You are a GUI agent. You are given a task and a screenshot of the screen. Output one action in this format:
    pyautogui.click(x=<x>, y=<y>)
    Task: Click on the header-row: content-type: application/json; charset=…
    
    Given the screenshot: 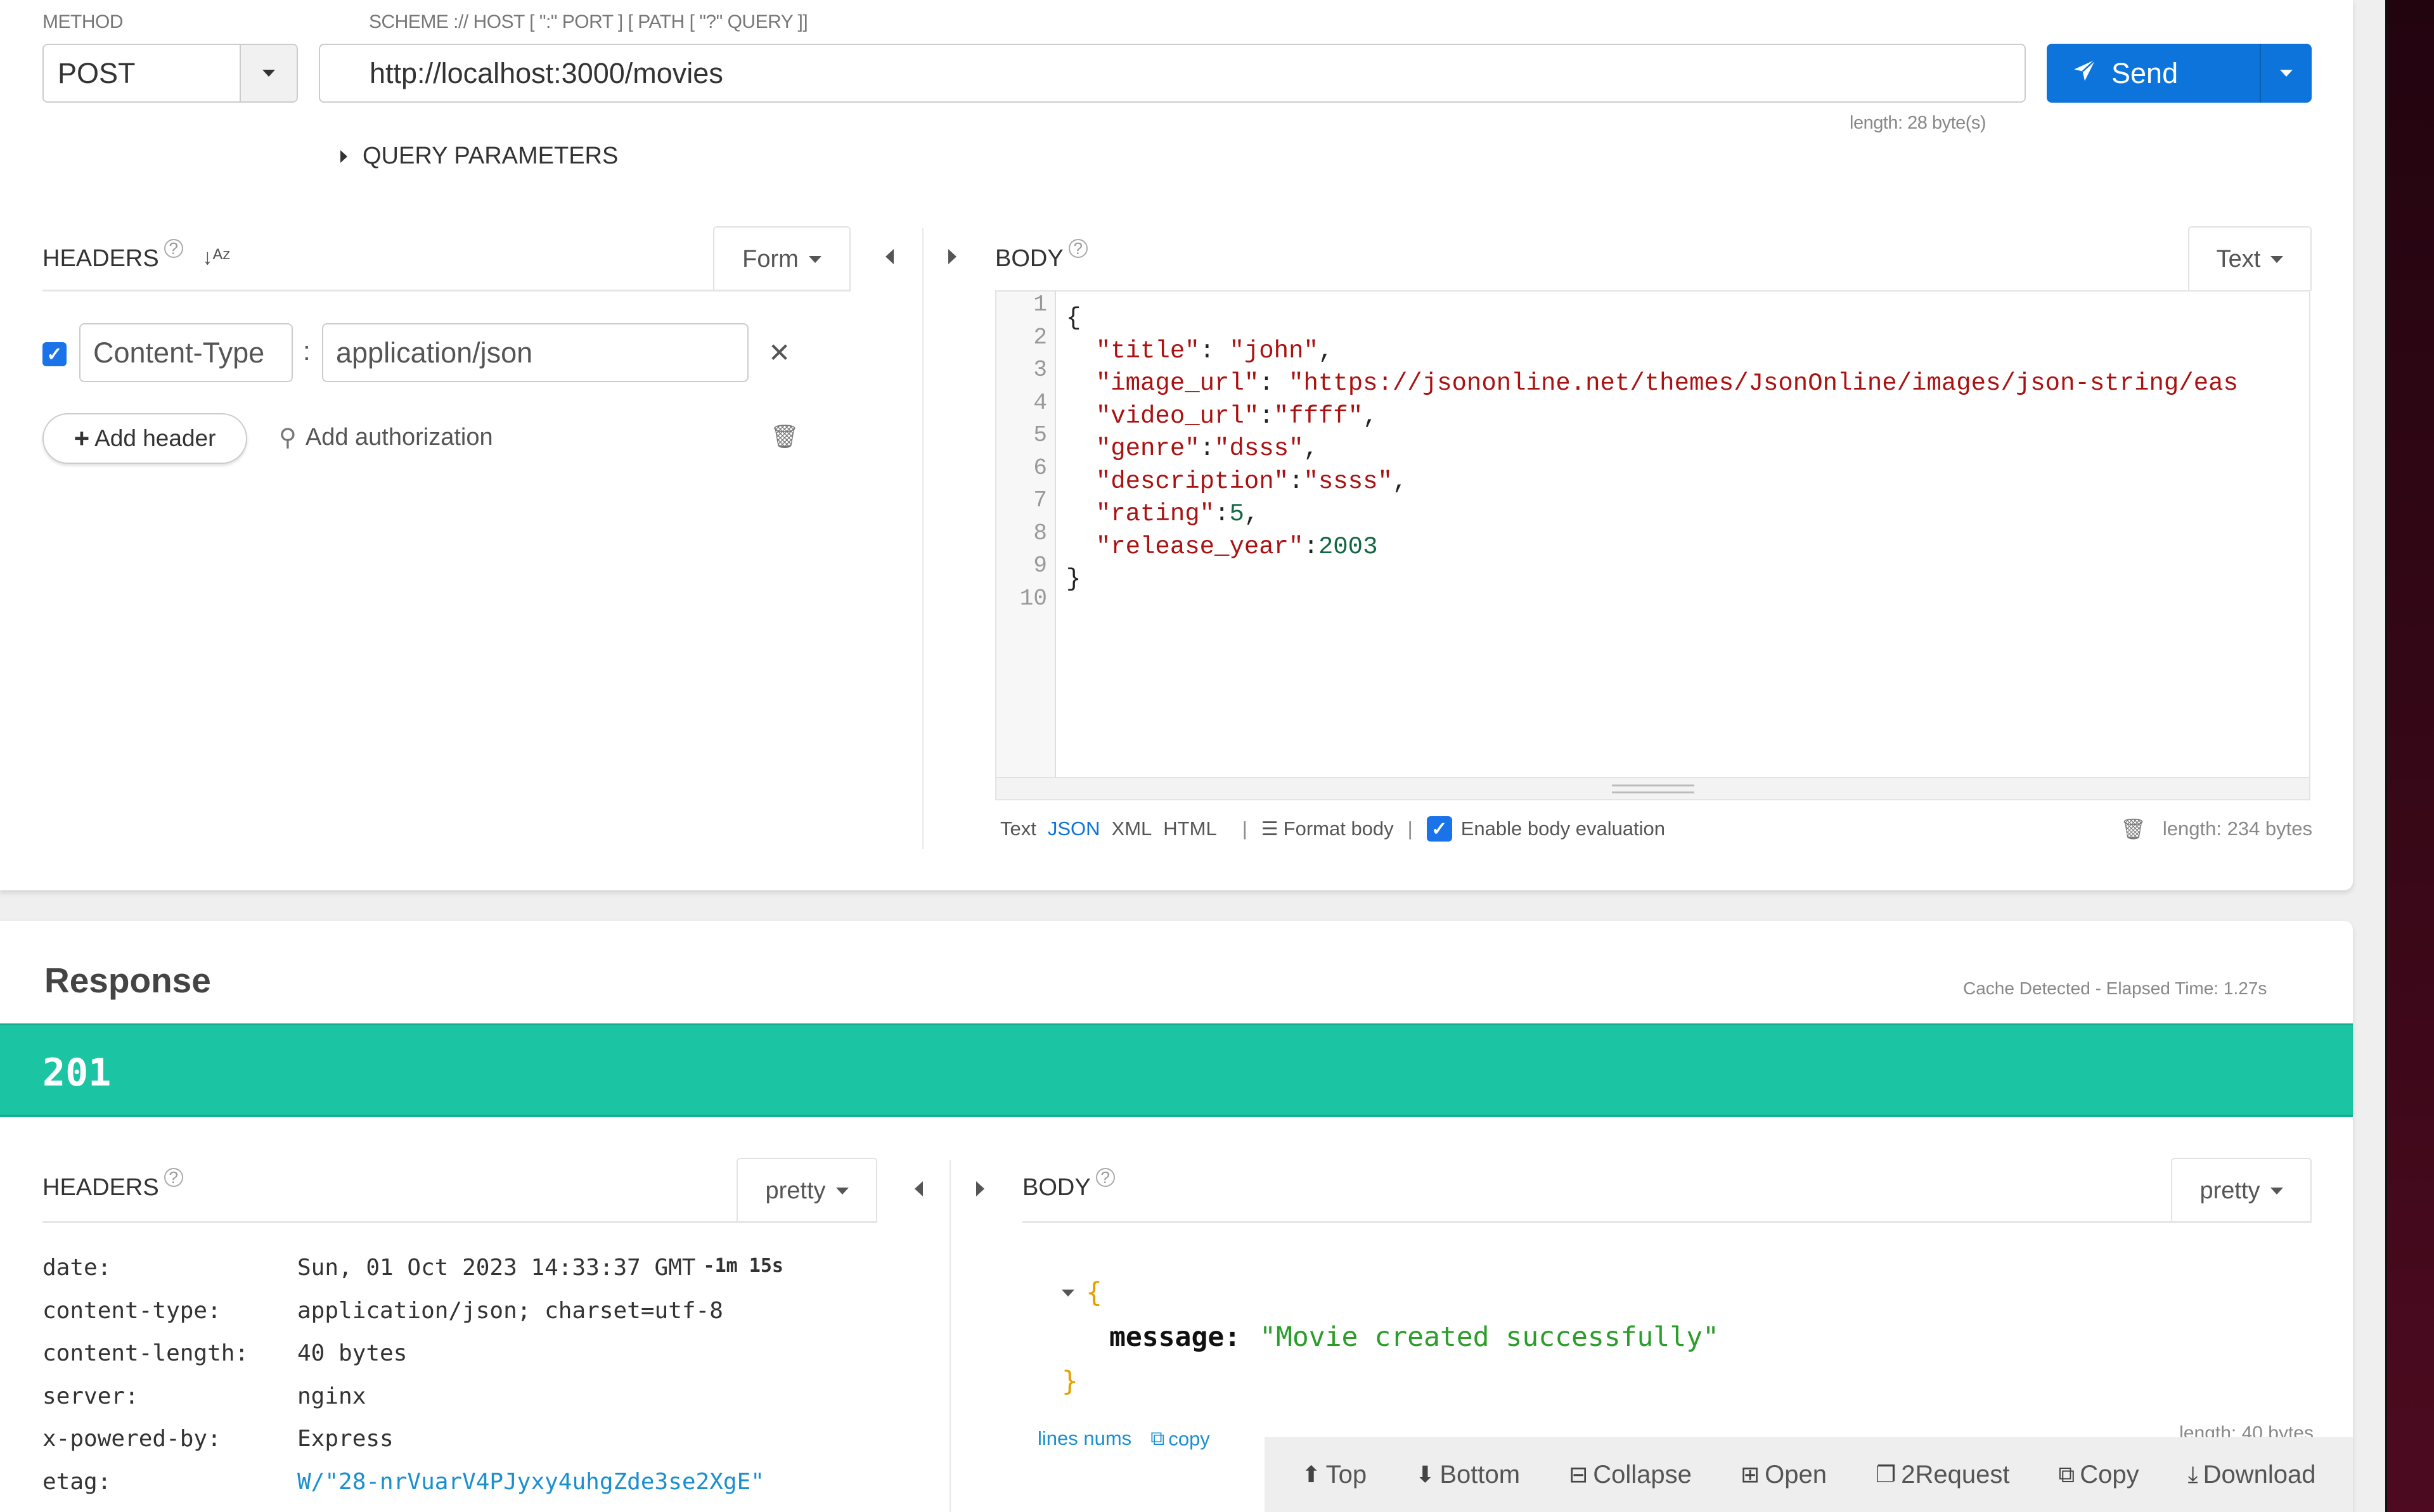 What is the action you would take?
    pyautogui.click(x=413, y=1320)
    